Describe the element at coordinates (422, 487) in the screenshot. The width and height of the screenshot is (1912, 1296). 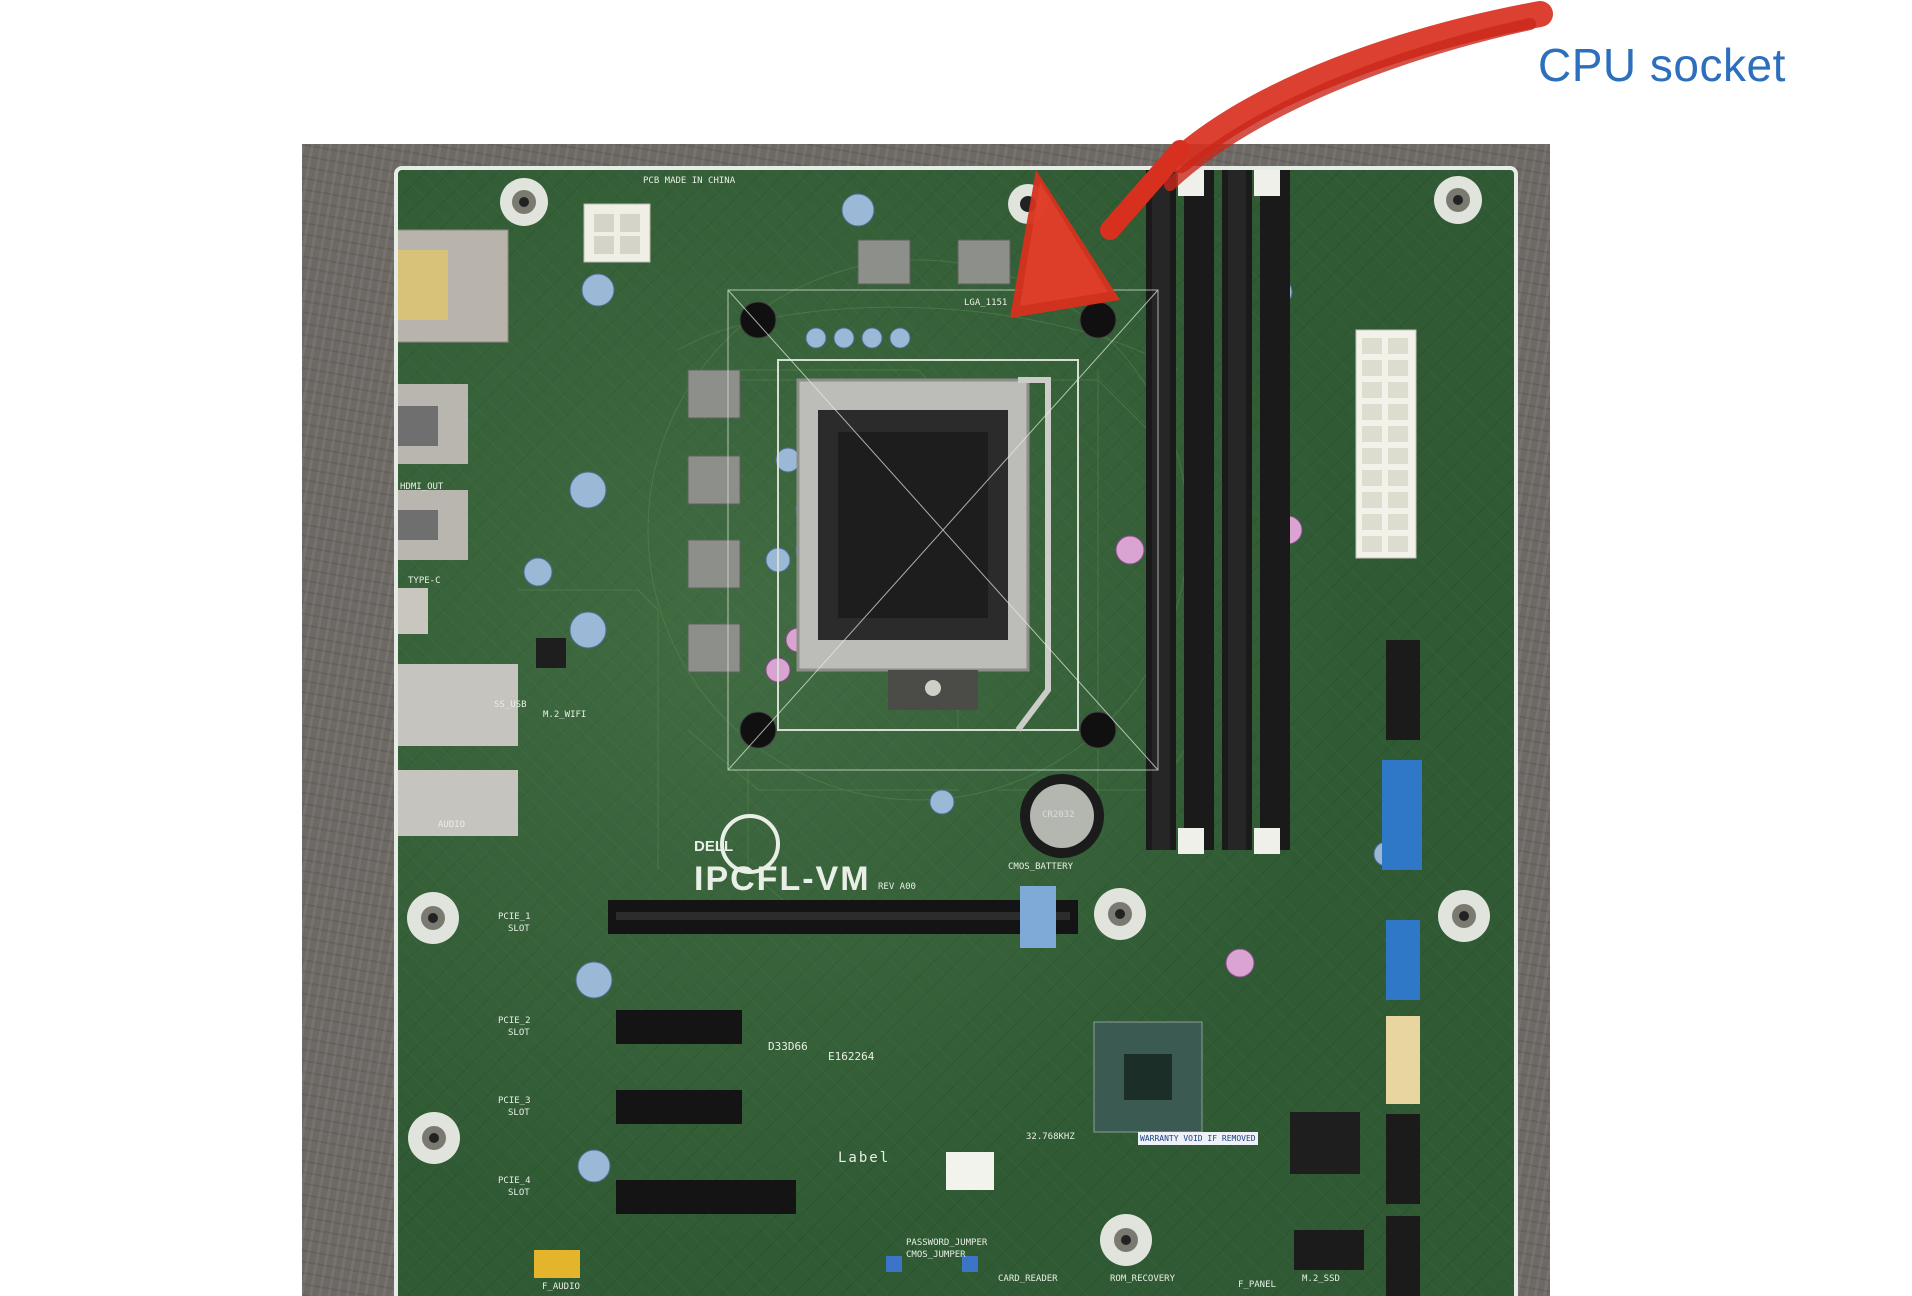
I see `hdmi-label: HDMI_OUT` at that location.